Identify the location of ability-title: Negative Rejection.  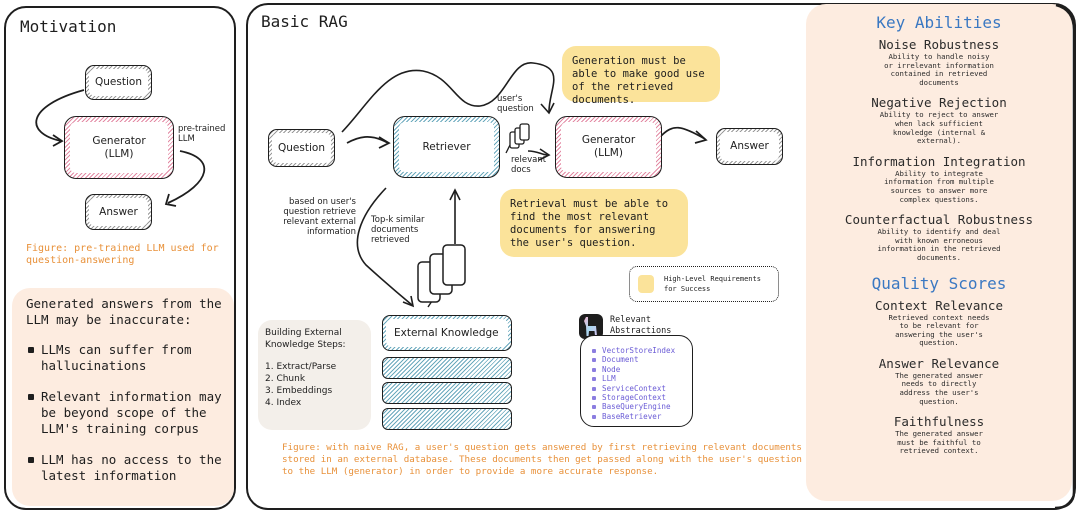
(939, 103).